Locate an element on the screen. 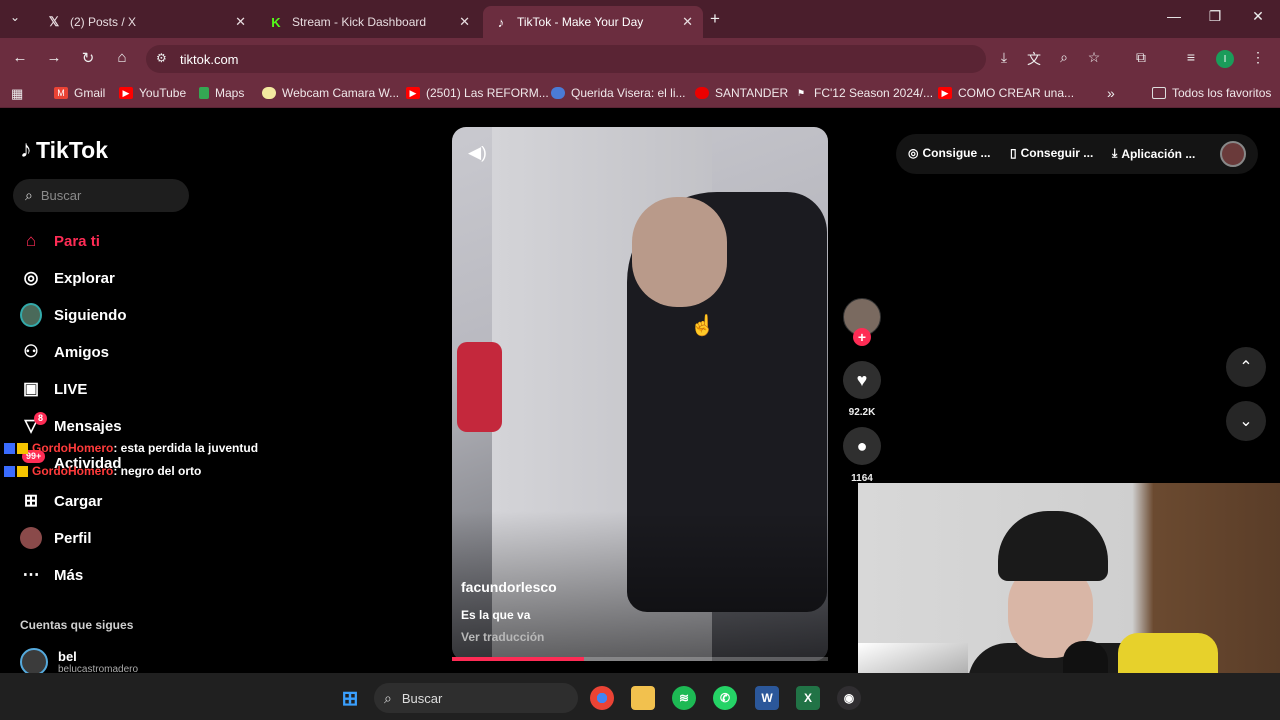 The height and width of the screenshot is (720, 1280). nav-siguiendo: Siguiendo is located at coordinates (73, 315).